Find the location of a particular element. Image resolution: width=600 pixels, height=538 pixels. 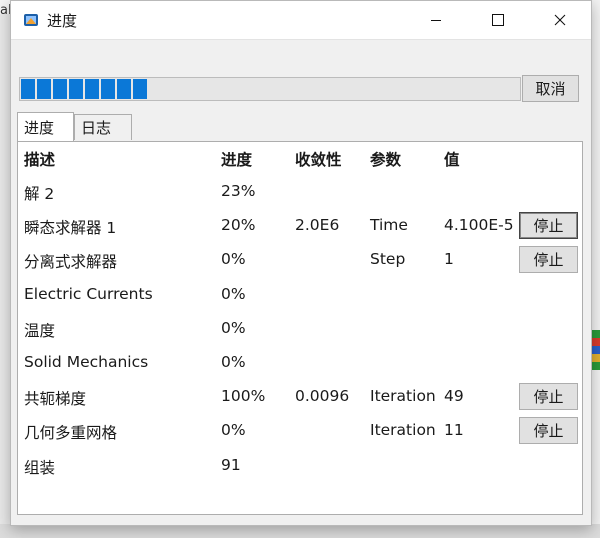

window-title: 进度 is located at coordinates (62, 21).